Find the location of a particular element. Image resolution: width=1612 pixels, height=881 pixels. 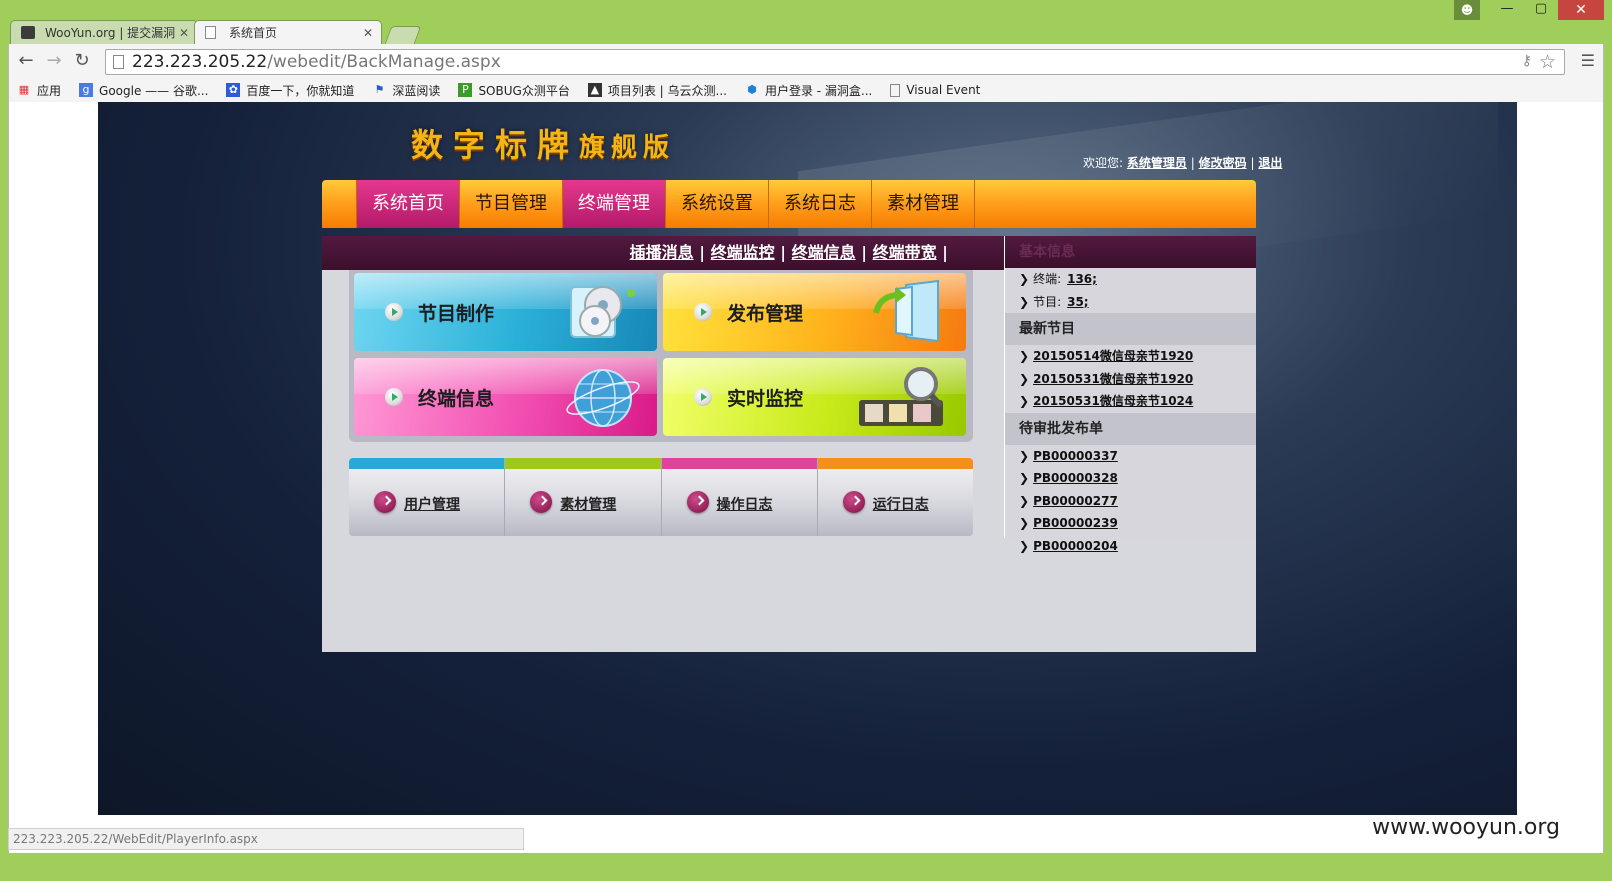

pending-link: PB00000239 is located at coordinates (1075, 523).